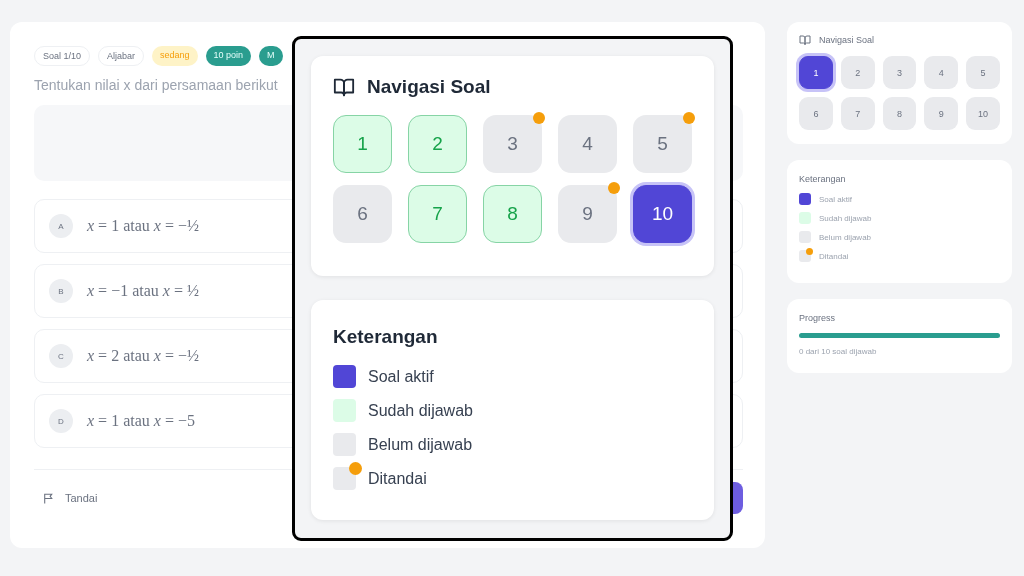 Image resolution: width=1024 pixels, height=576 pixels. I want to click on option-text: x = 2 atau x = −½, so click(143, 356).